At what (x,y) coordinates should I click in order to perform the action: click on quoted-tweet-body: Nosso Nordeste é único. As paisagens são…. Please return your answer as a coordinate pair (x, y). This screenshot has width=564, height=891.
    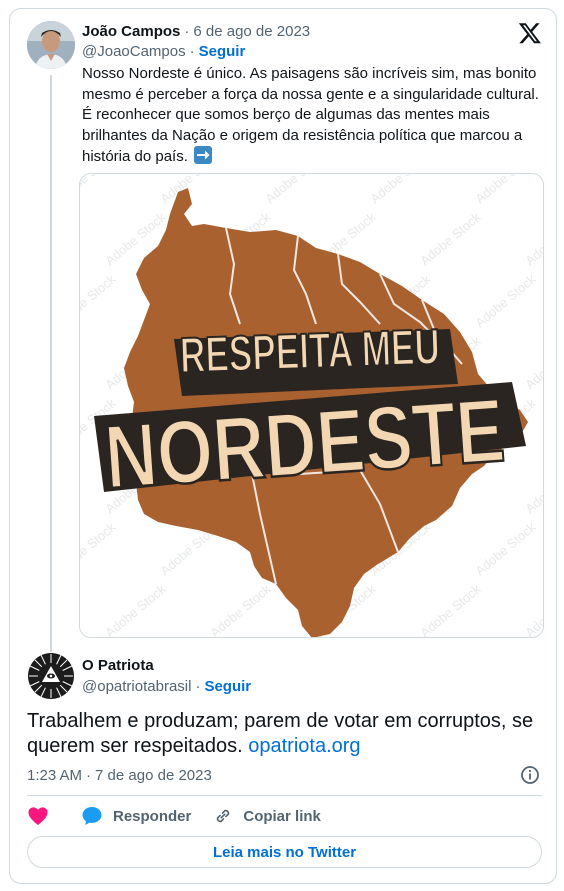
    Looking at the image, I should click on (310, 115).